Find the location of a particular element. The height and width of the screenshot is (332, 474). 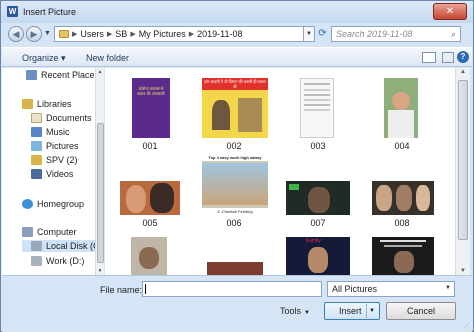

file-type-select: All Pictures ▼ is located at coordinates (391, 289).